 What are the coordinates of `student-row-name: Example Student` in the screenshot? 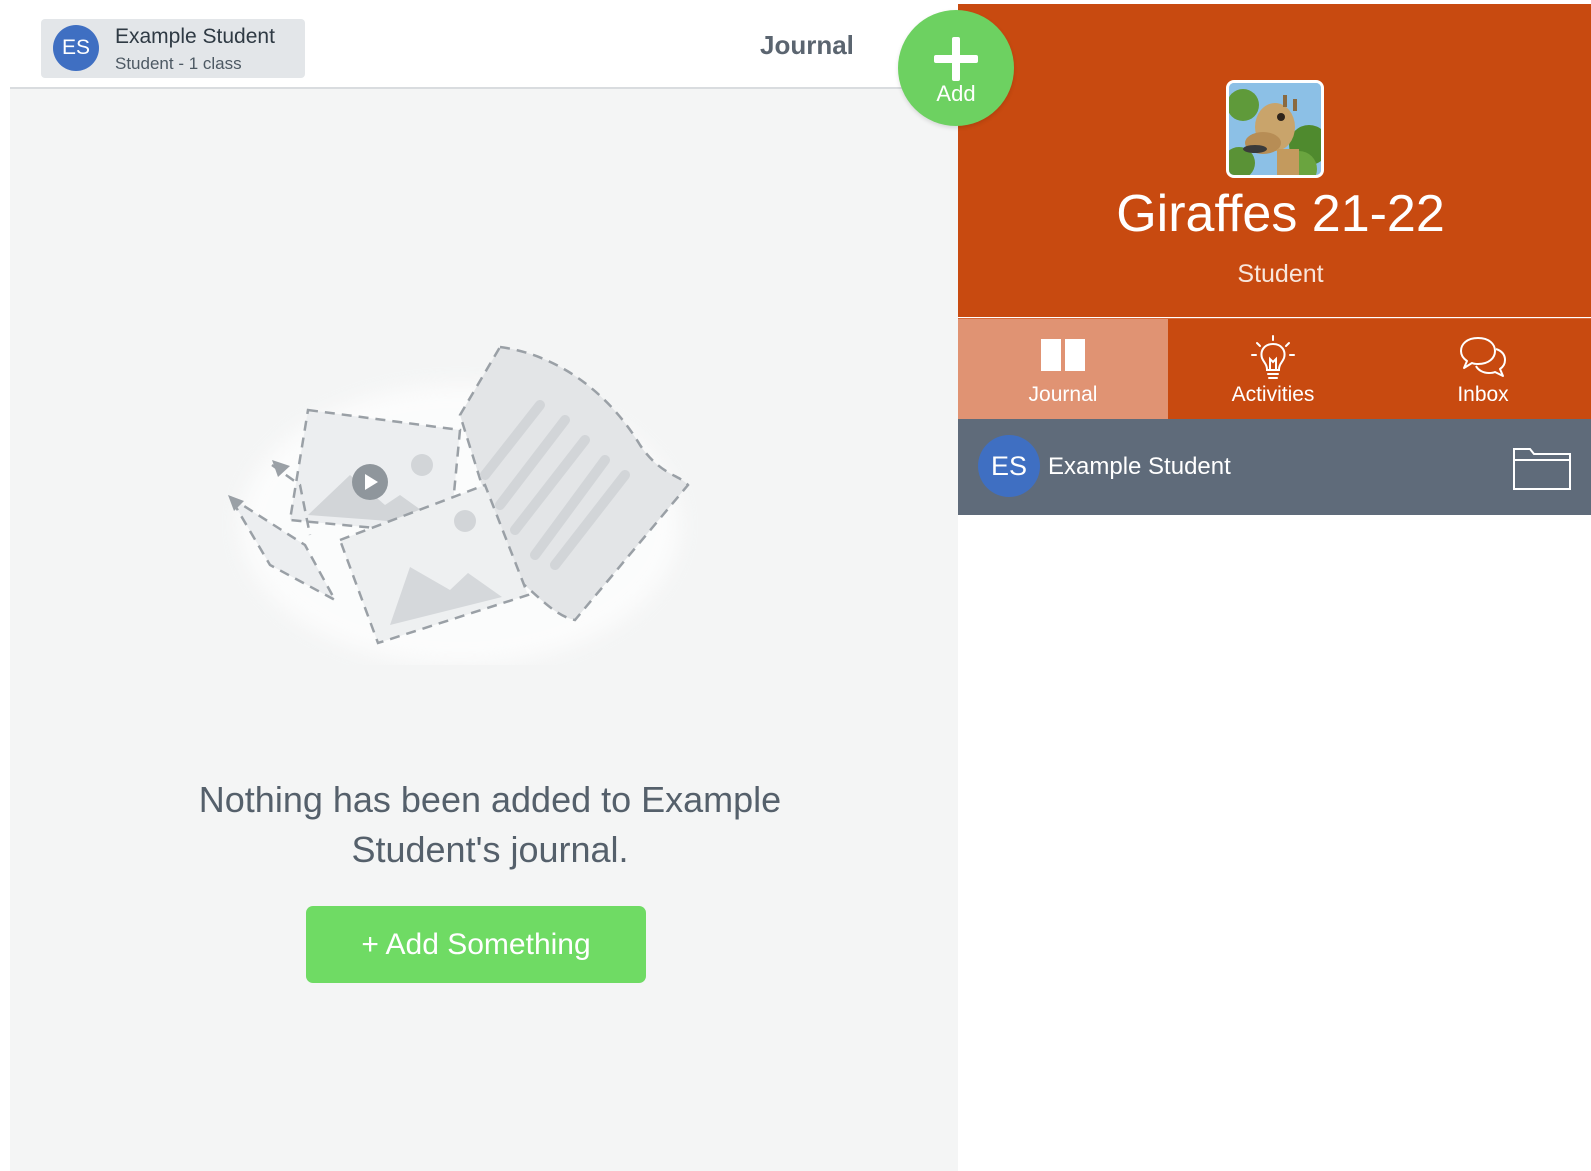 It's located at (1139, 466).